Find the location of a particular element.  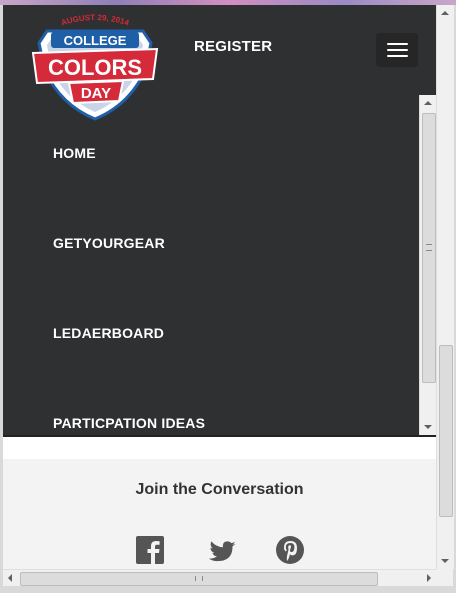

register-link: REGISTER is located at coordinates (233, 46).